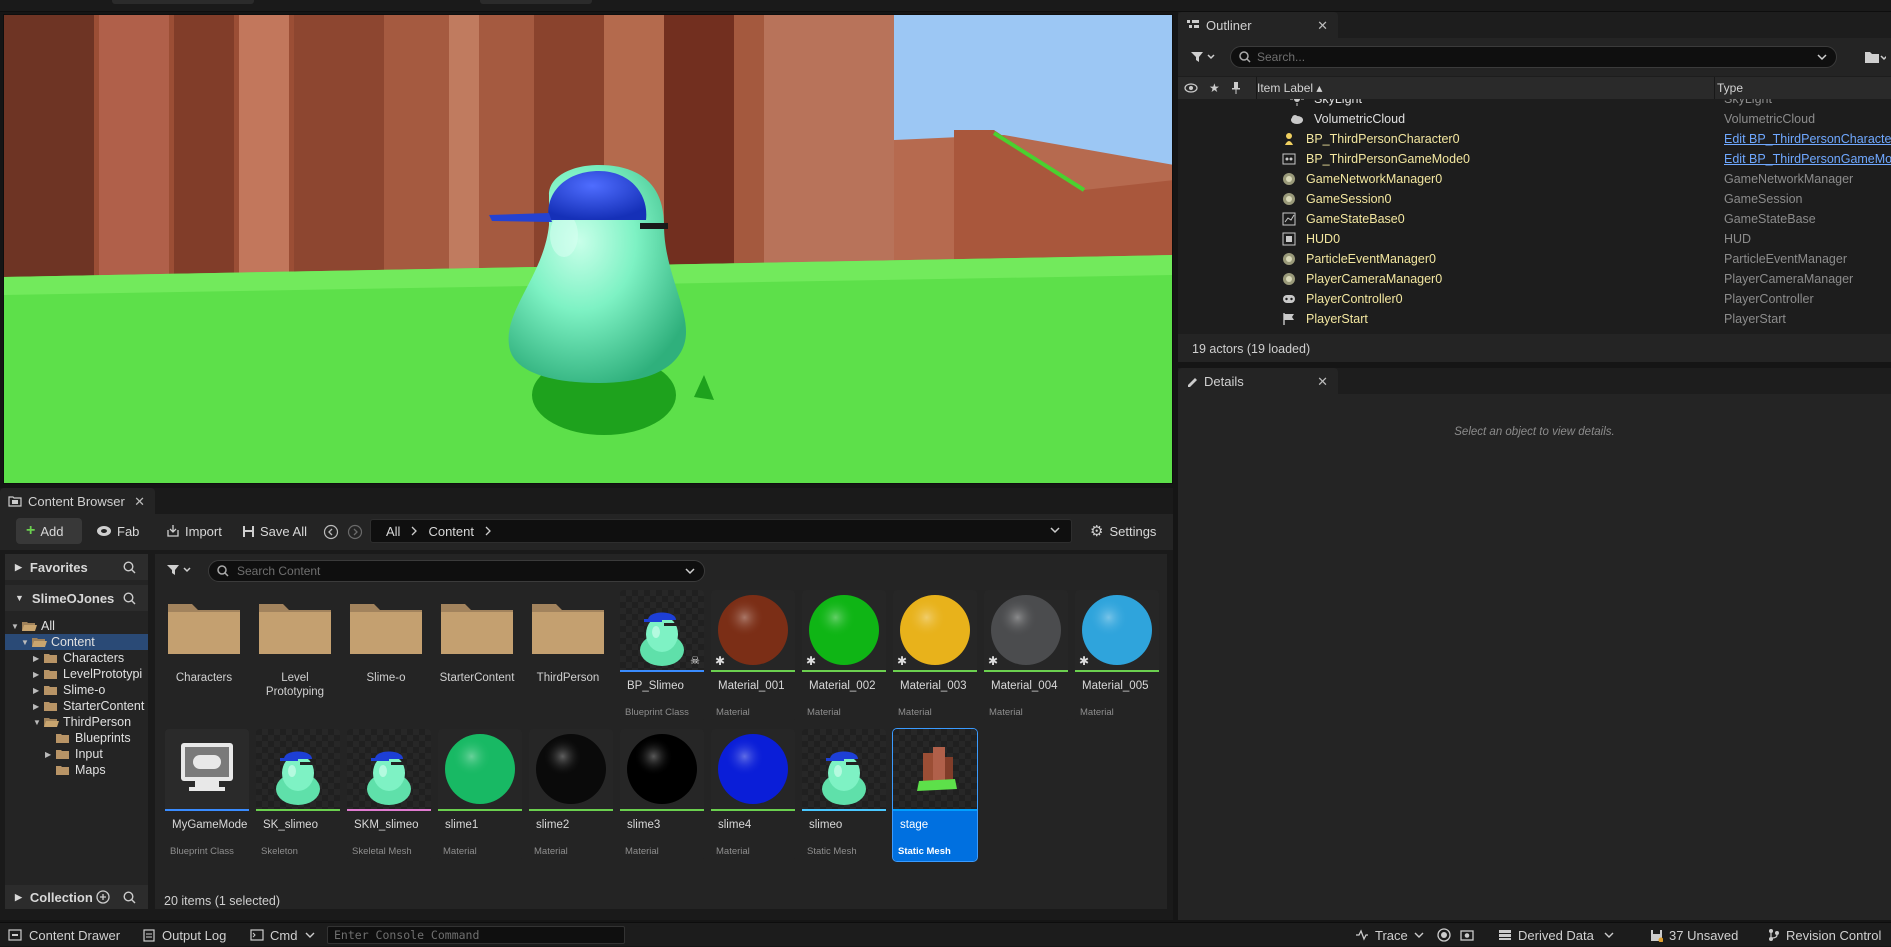 This screenshot has height=947, width=1891. Describe the element at coordinates (1534, 279) in the screenshot. I see `outliner-row: PlayerCameraManager0 PlayerCameraManager` at that location.